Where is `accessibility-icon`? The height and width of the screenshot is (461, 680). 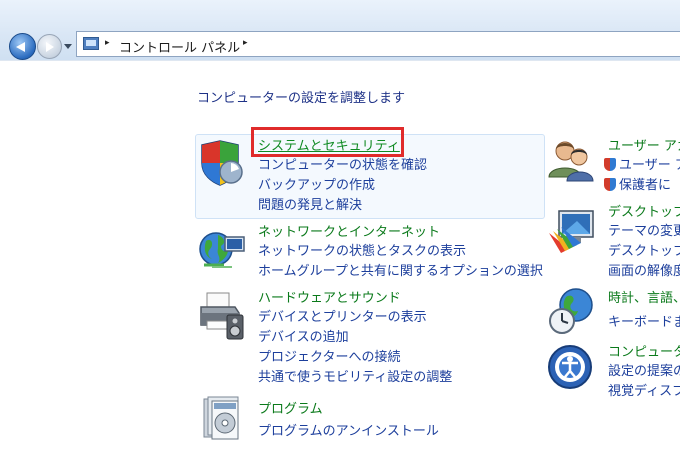 accessibility-icon is located at coordinates (570, 367).